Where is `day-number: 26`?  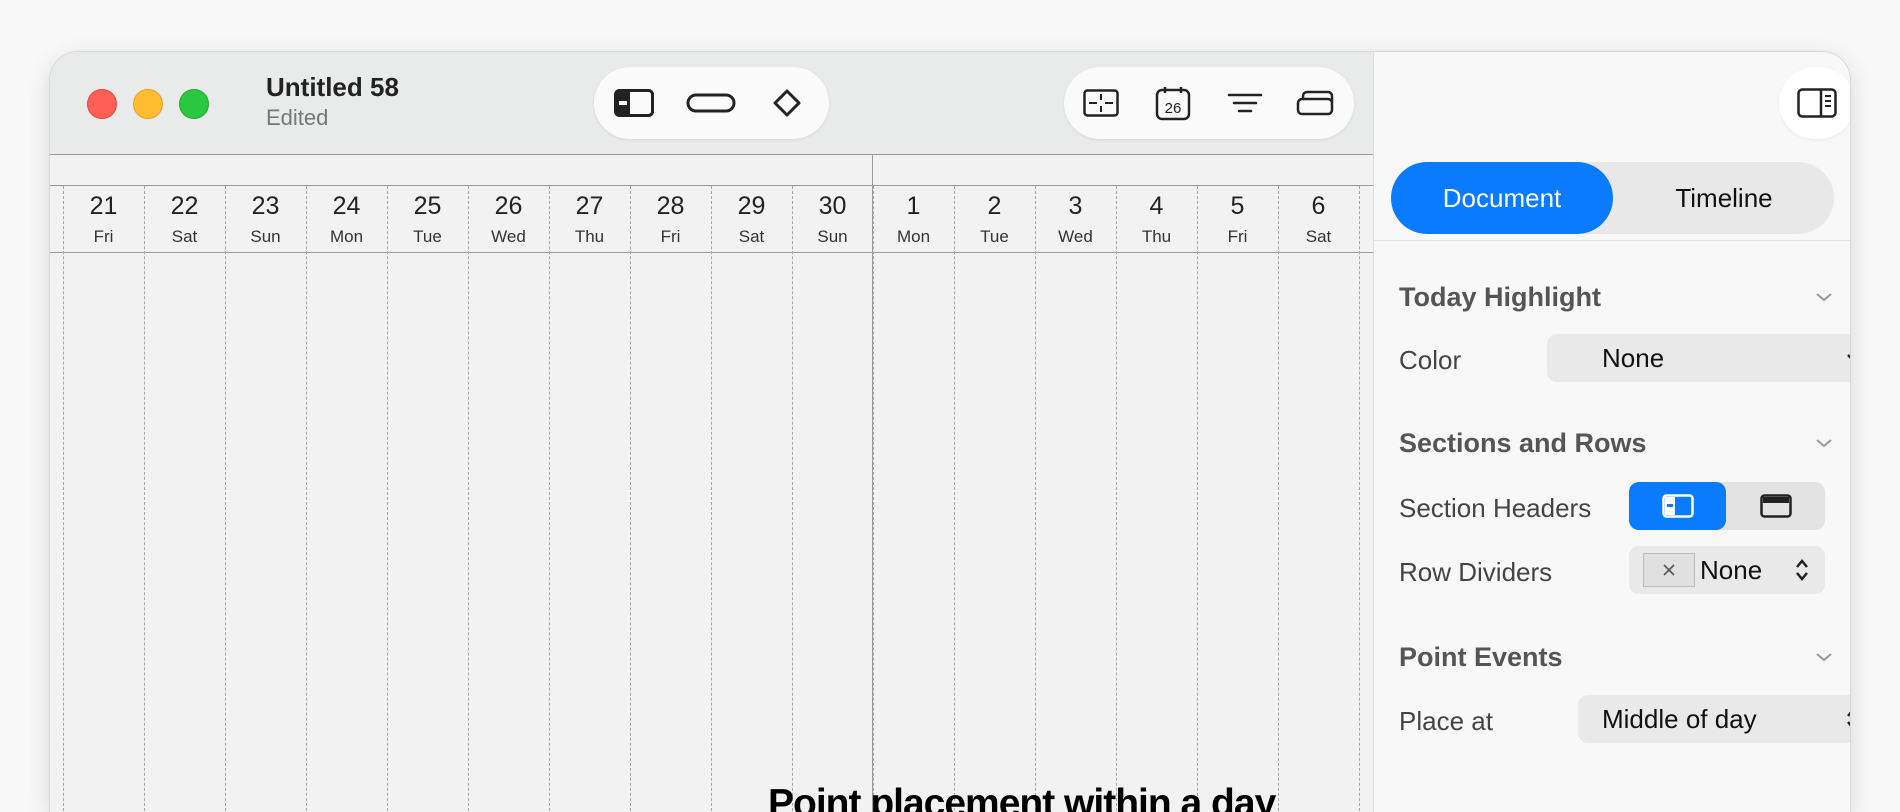
day-number: 26 is located at coordinates (508, 206).